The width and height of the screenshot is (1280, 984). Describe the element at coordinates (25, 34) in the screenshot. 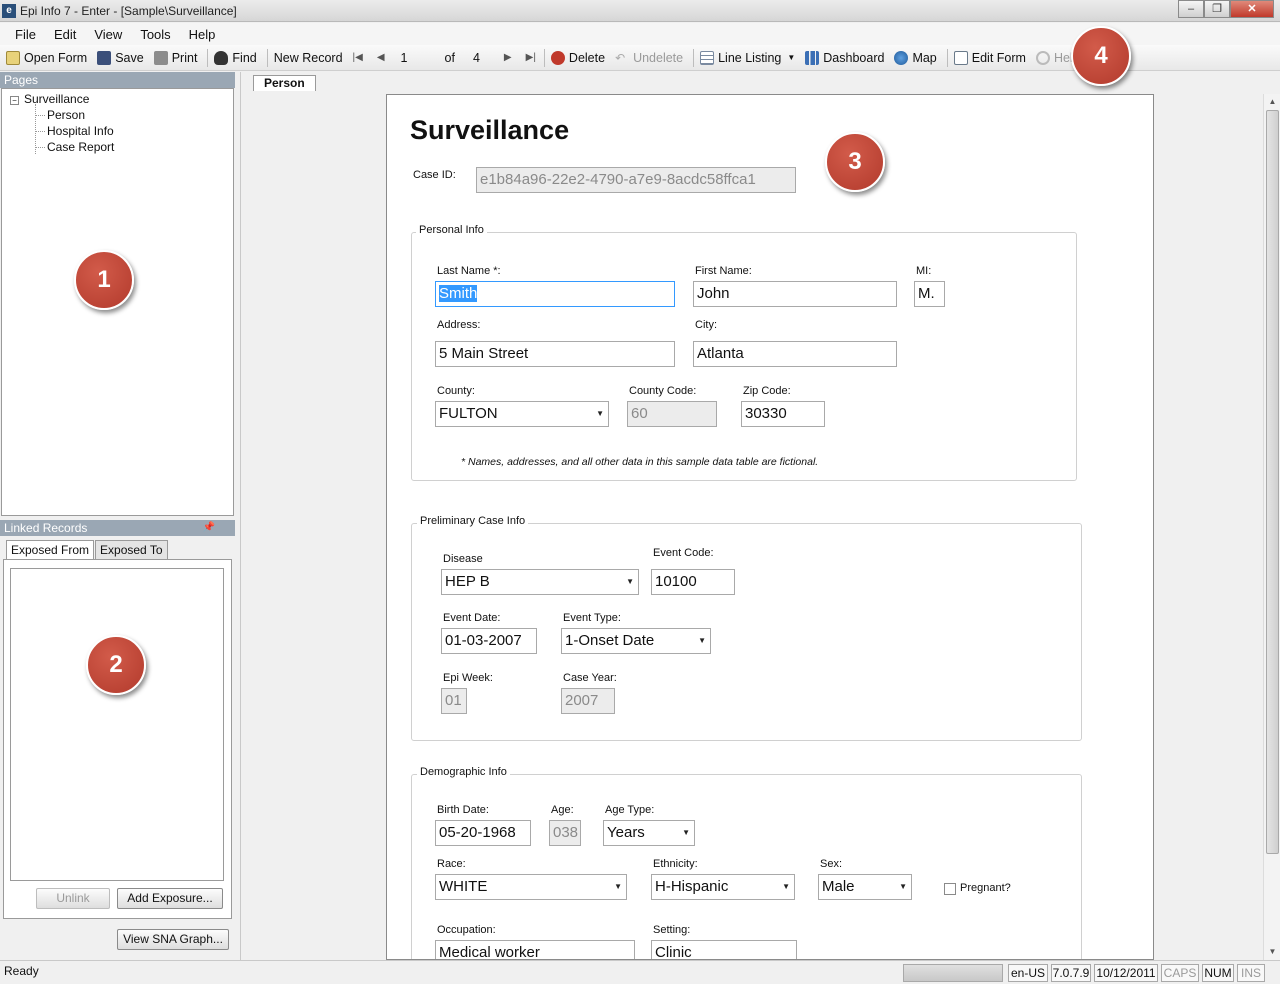

I see `menu-file: File` at that location.